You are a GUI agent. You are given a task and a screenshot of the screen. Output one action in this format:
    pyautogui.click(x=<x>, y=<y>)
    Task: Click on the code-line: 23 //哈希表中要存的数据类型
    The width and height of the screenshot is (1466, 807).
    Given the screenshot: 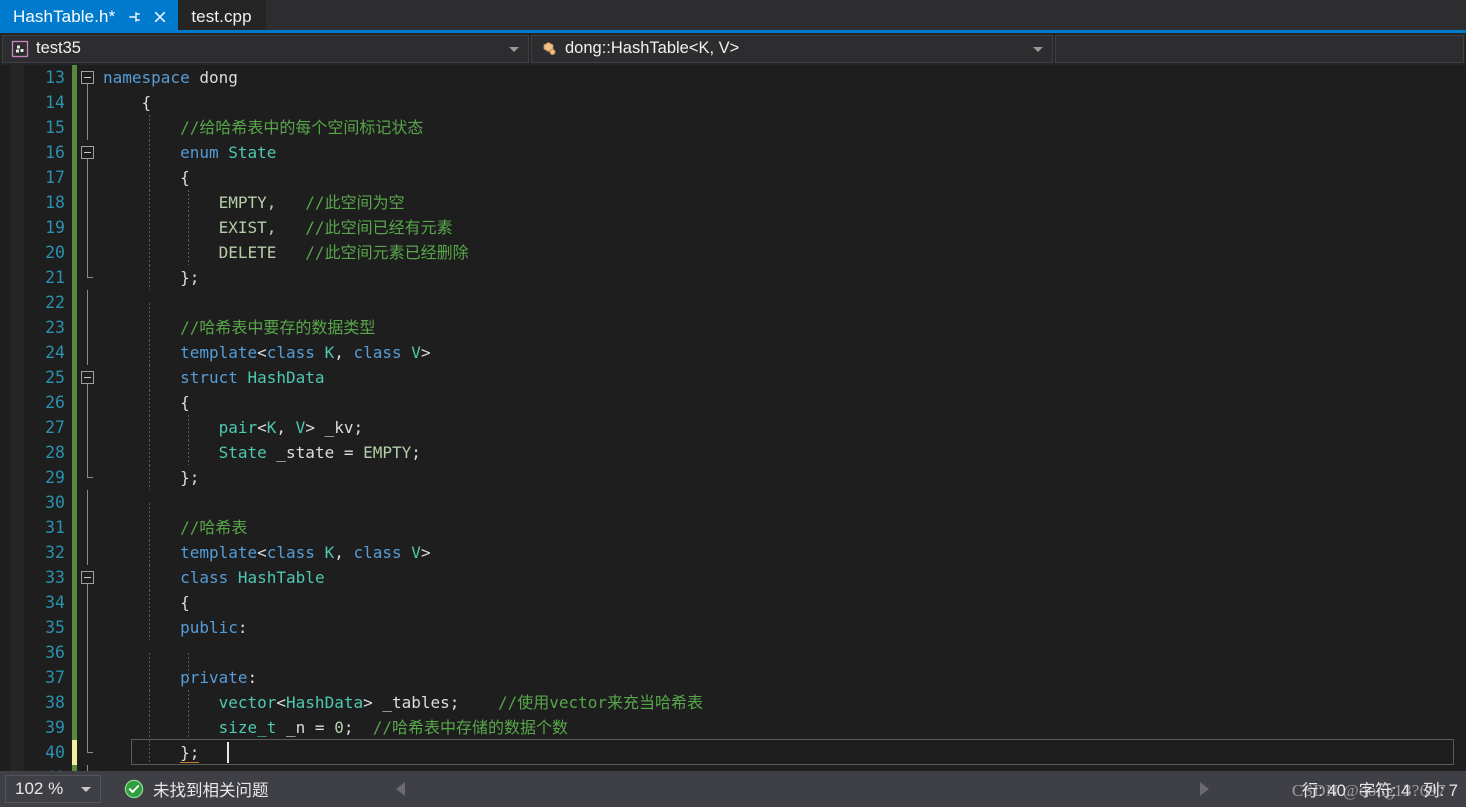 What is the action you would take?
    pyautogui.click(x=745, y=327)
    